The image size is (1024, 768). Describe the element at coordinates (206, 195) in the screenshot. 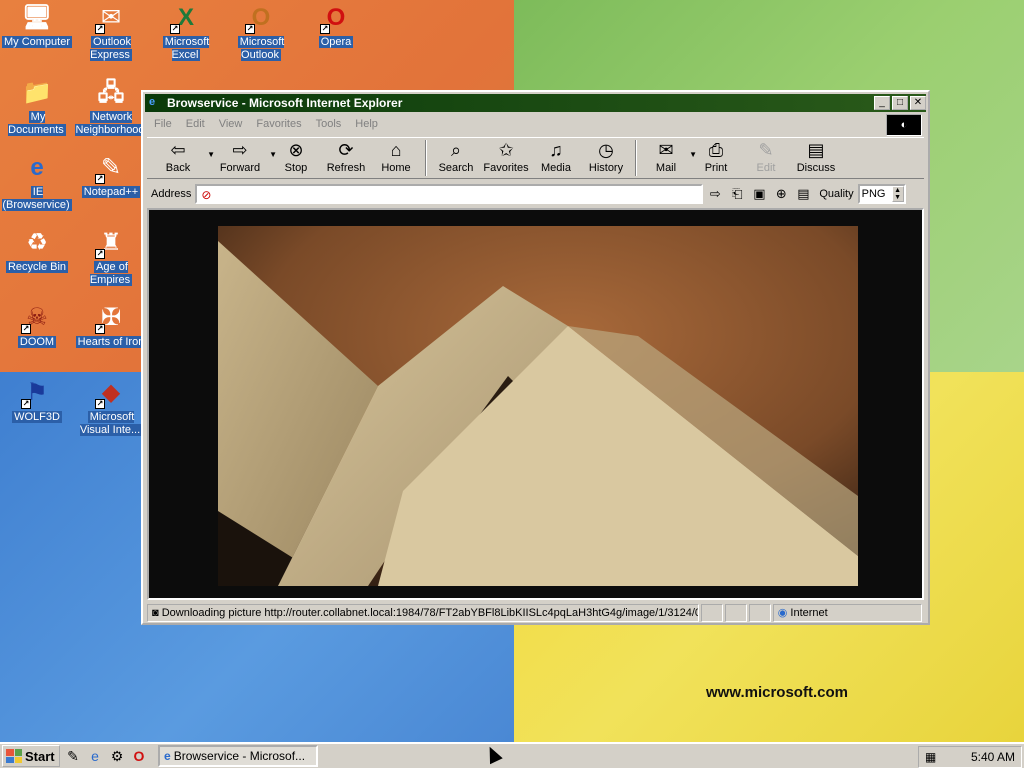

I see `broken-page-icon: ⊘` at that location.